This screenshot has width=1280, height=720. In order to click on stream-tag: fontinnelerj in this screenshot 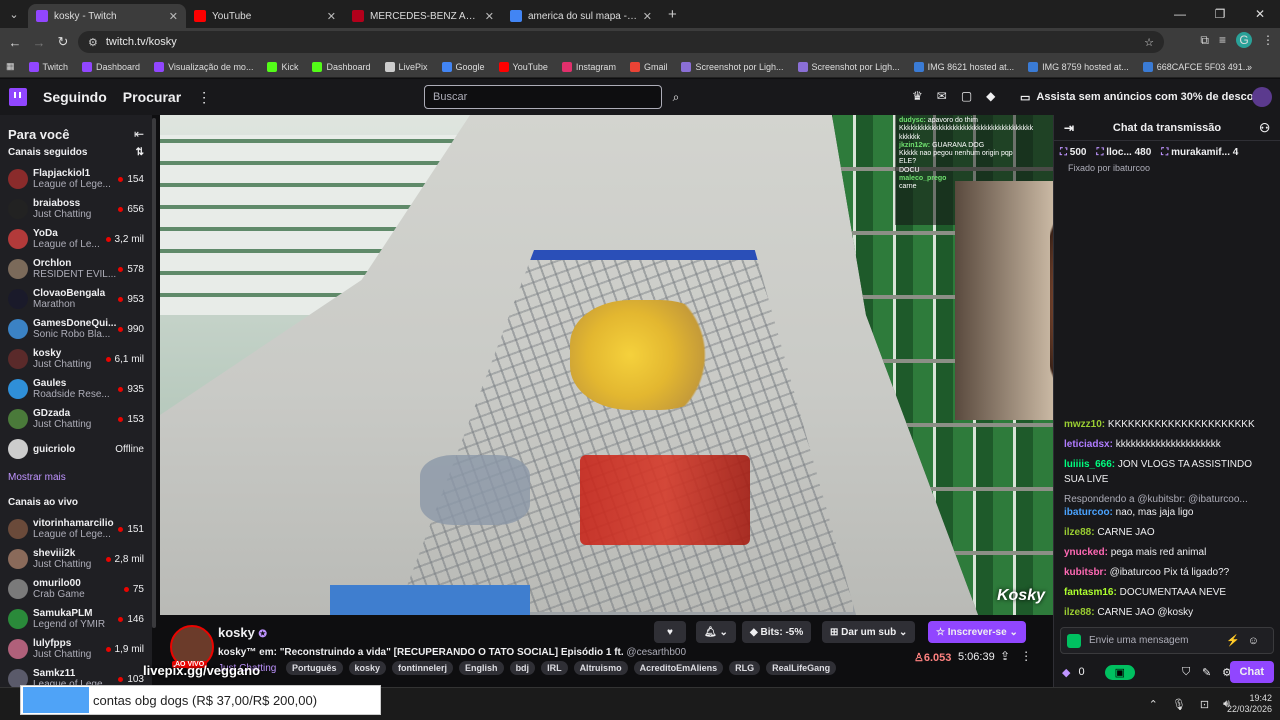, I will do `click(423, 668)`.